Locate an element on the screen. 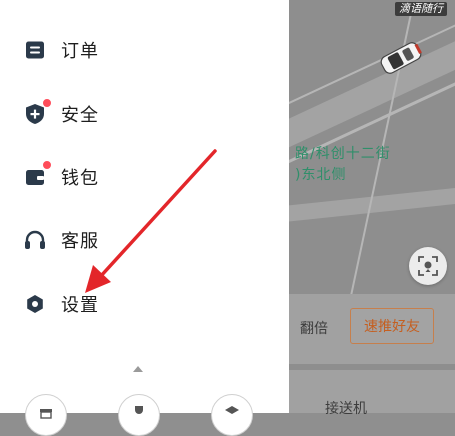  expand-arrow-icon is located at coordinates (138, 369).